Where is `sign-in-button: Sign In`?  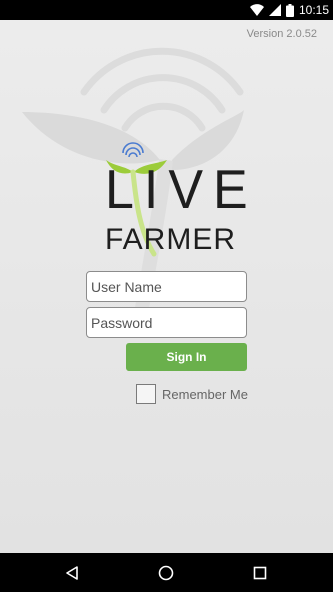 sign-in-button: Sign In is located at coordinates (186, 357).